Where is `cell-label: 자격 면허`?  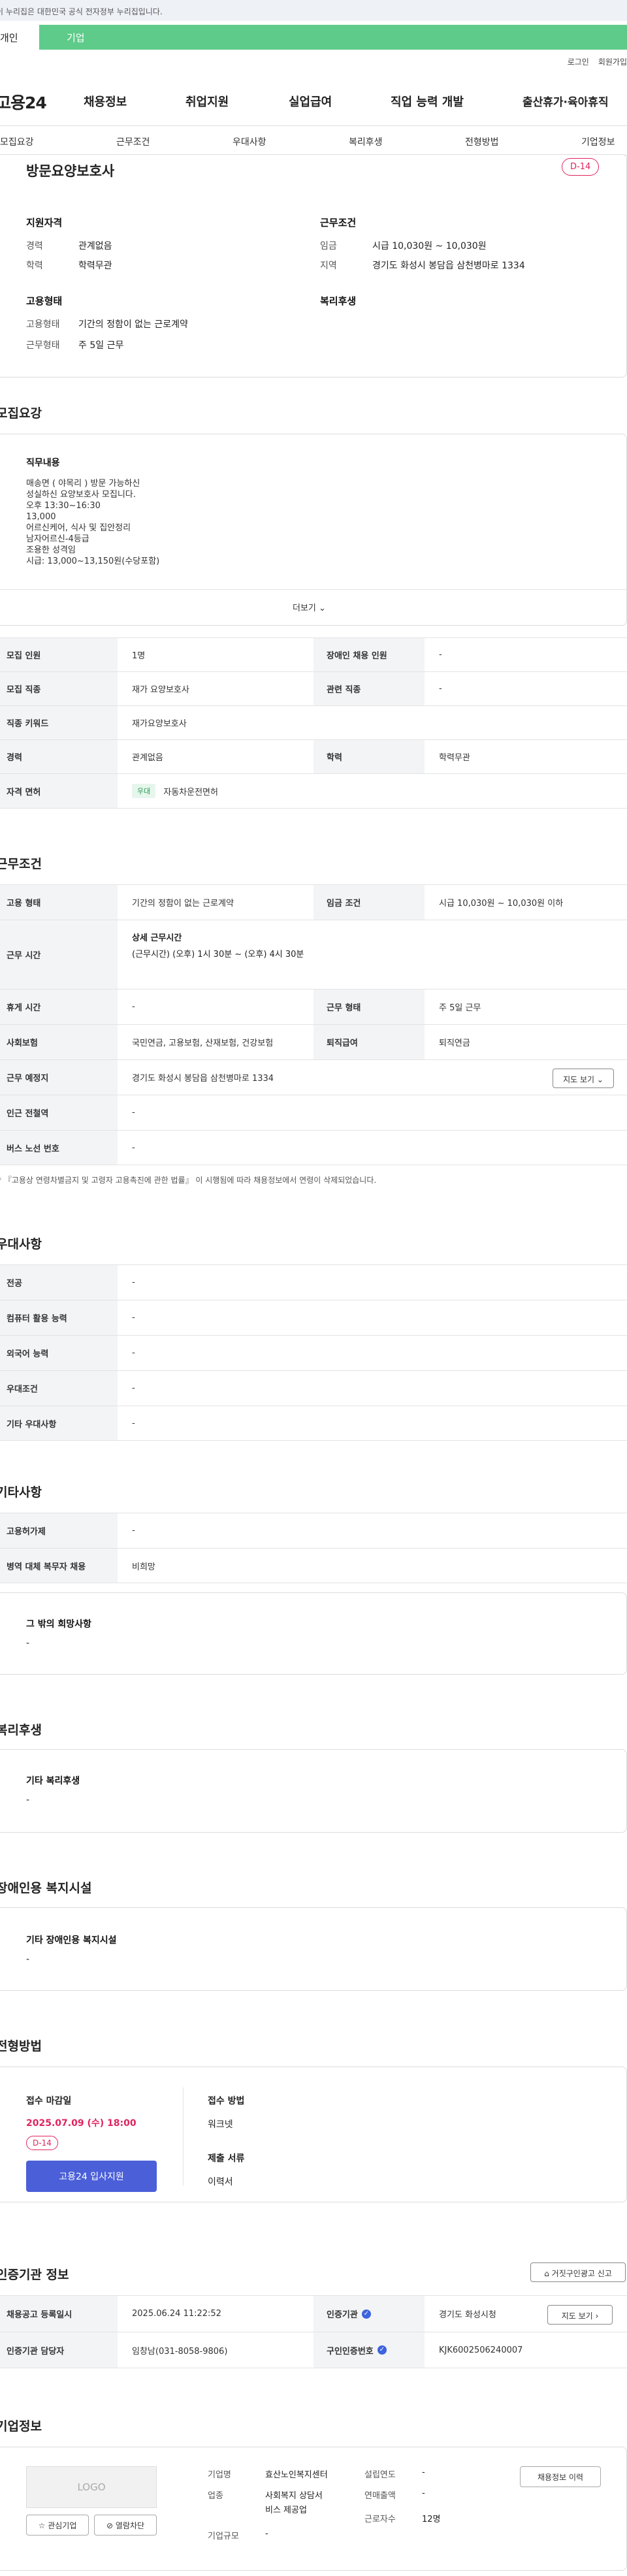 cell-label: 자격 면허 is located at coordinates (59, 791).